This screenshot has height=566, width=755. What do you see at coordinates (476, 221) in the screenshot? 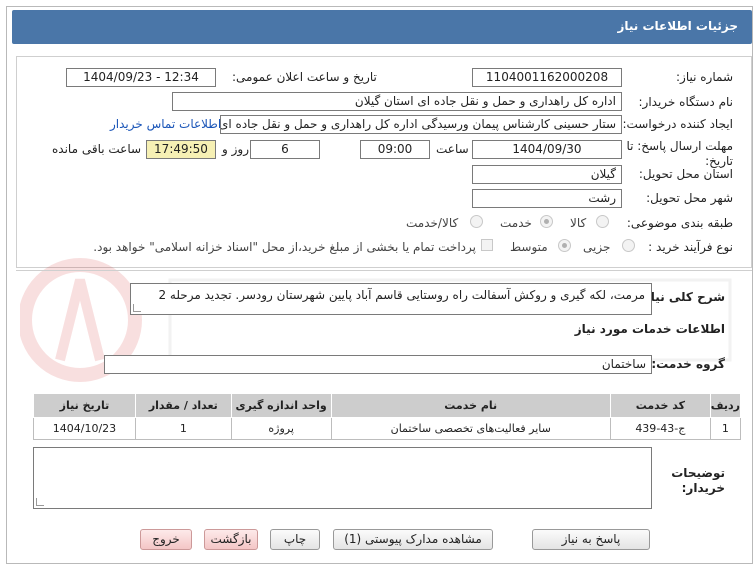
I see `category-radio-goods-service` at bounding box center [476, 221].